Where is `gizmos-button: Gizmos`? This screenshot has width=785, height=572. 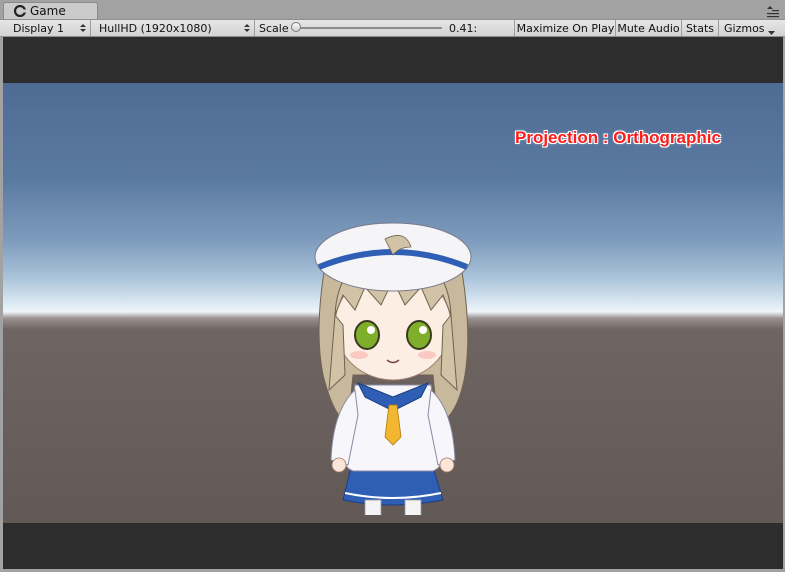 gizmos-button: Gizmos is located at coordinates (749, 28).